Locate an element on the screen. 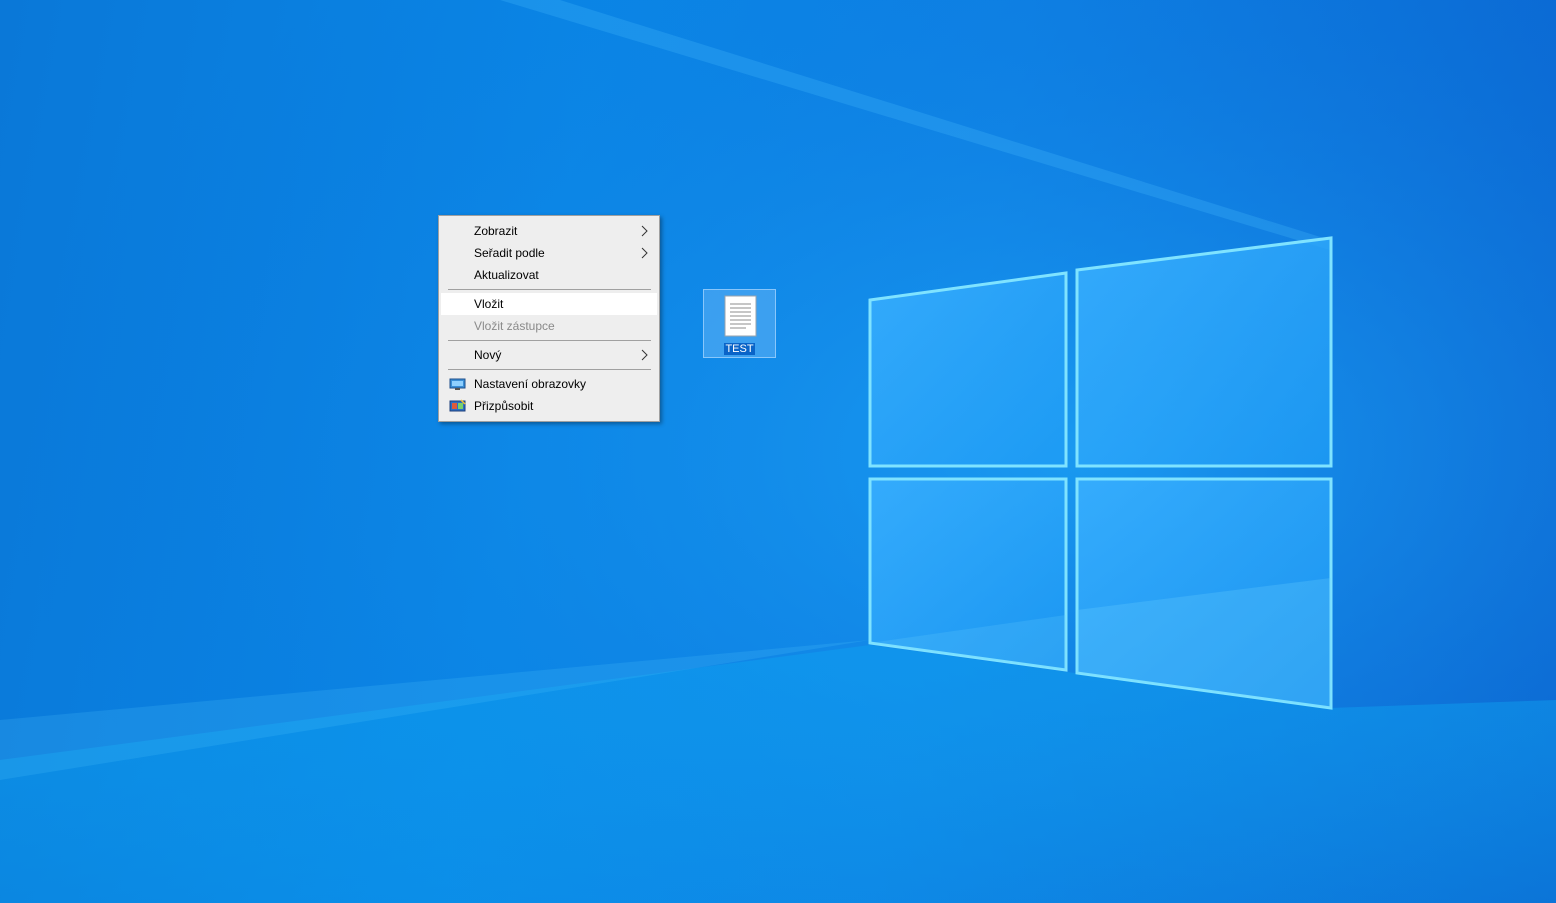 The height and width of the screenshot is (903, 1556). menu-item-label: Vložit is located at coordinates (489, 304).